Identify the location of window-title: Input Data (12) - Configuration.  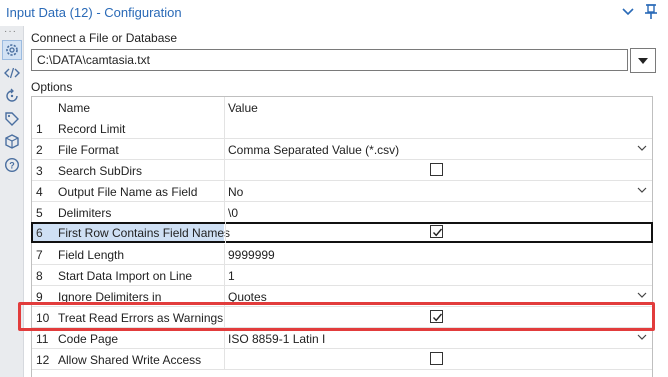
(94, 12).